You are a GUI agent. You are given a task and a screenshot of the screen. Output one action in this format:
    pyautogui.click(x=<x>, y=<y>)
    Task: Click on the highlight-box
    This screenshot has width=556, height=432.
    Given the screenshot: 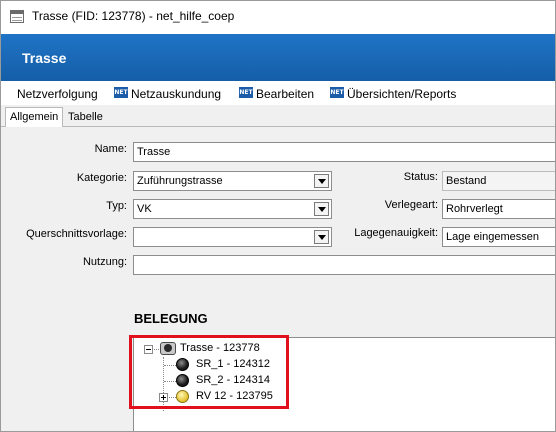 What is the action you would take?
    pyautogui.click(x=209, y=372)
    